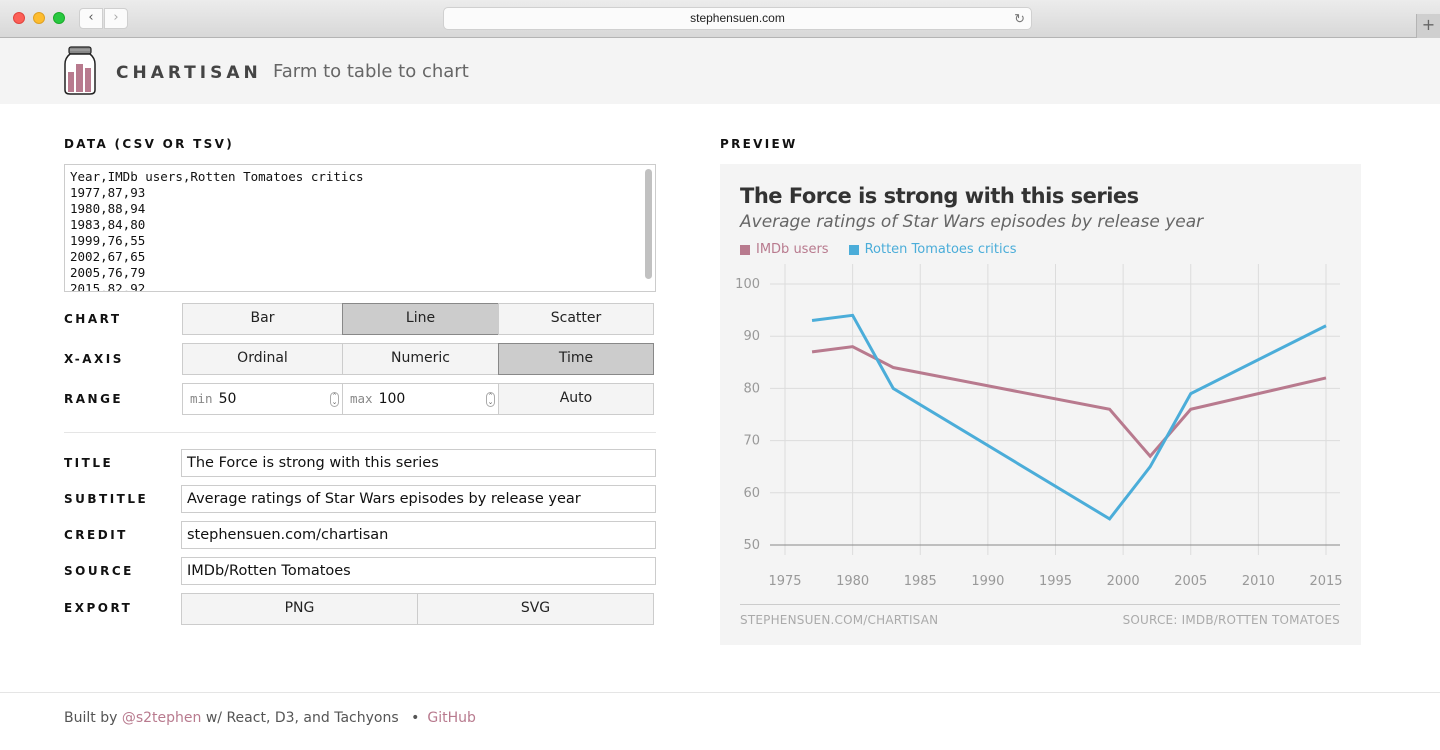 The image size is (1440, 750). What do you see at coordinates (360, 432) in the screenshot?
I see `section-divider` at bounding box center [360, 432].